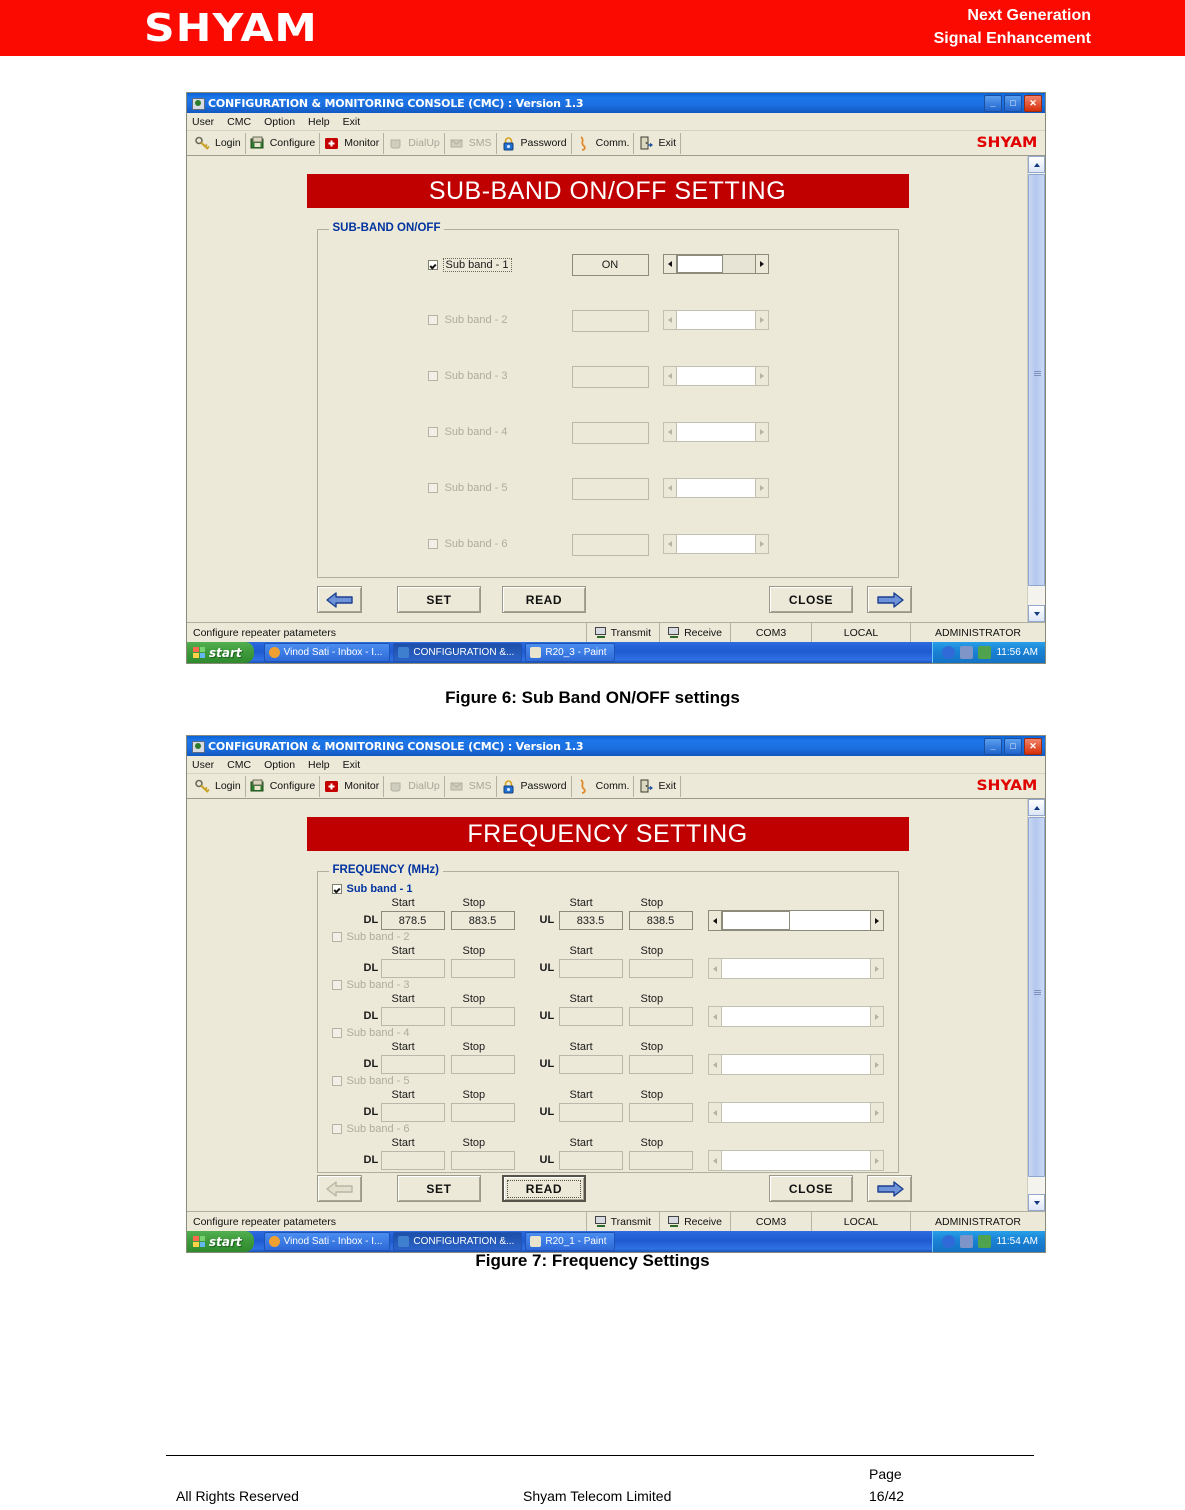 This screenshot has height=1510, width=1185. I want to click on toolbar-button-login-2: Login, so click(218, 786).